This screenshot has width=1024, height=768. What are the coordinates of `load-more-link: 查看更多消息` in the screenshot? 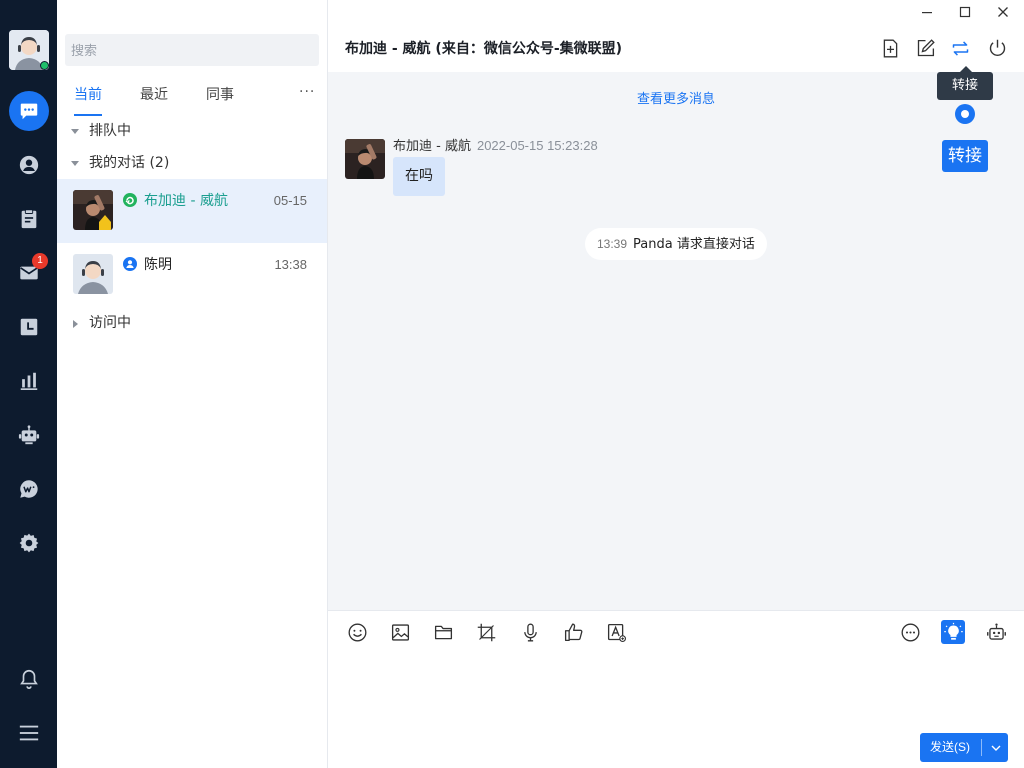 It's located at (676, 97).